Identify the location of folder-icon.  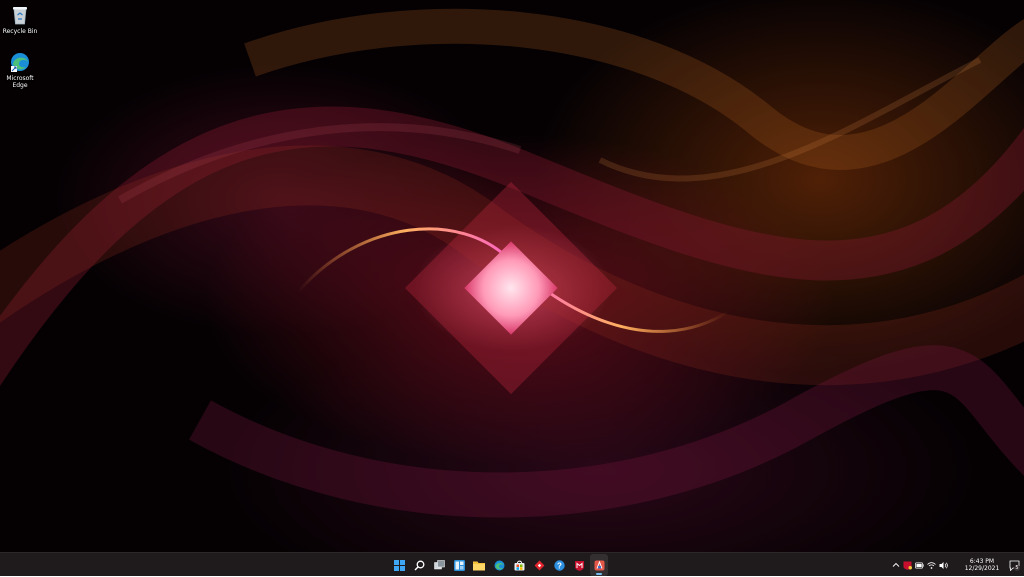
(479, 565).